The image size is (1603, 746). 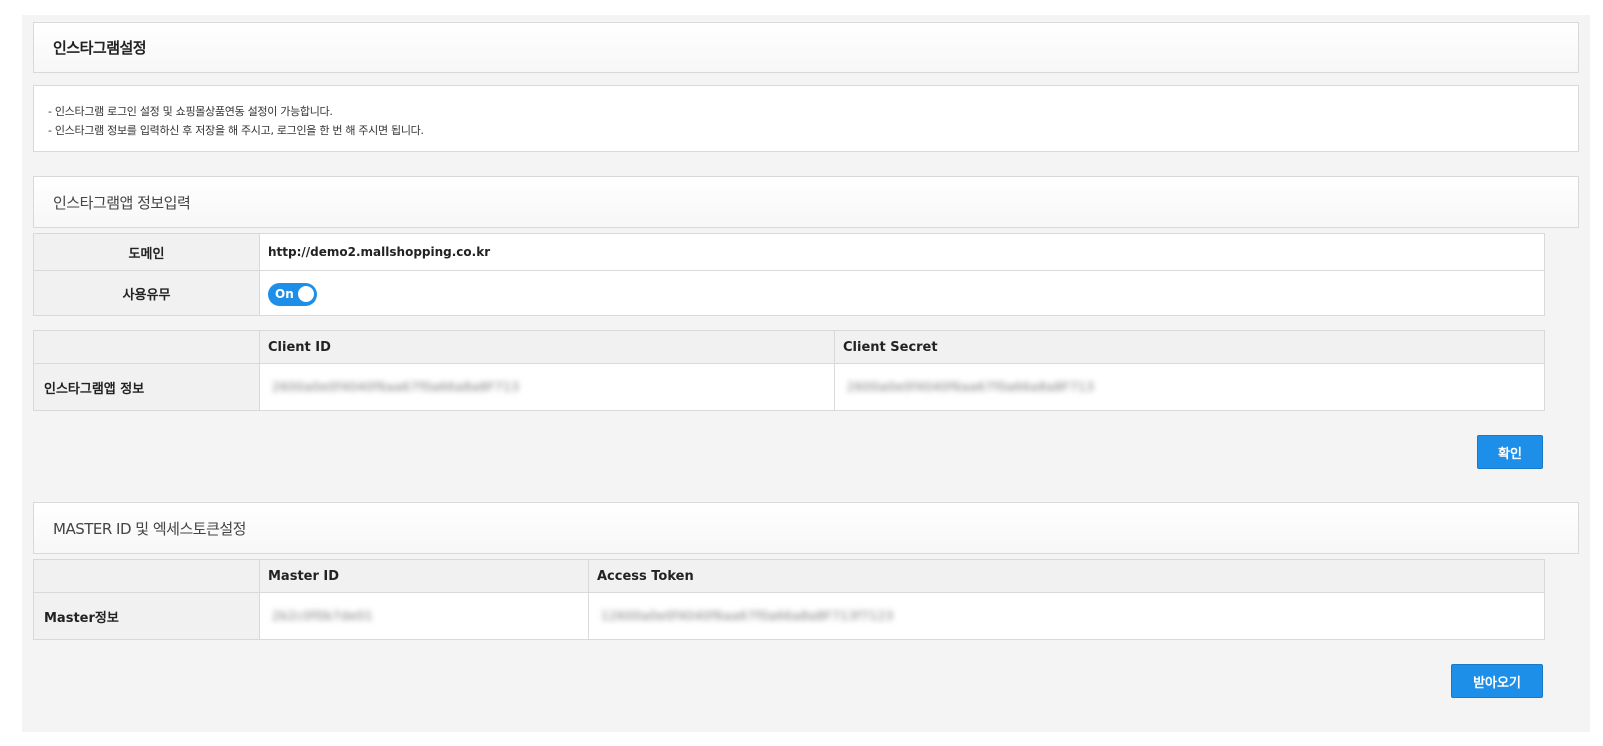 I want to click on confirm-button: 확인, so click(x=1510, y=452).